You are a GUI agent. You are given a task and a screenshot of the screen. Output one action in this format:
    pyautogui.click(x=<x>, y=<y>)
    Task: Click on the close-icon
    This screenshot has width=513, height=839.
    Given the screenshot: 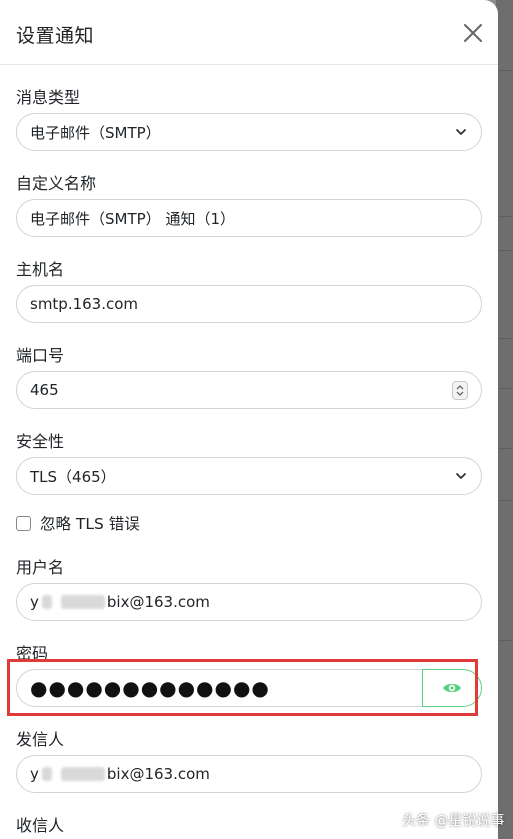 What is the action you would take?
    pyautogui.click(x=473, y=33)
    